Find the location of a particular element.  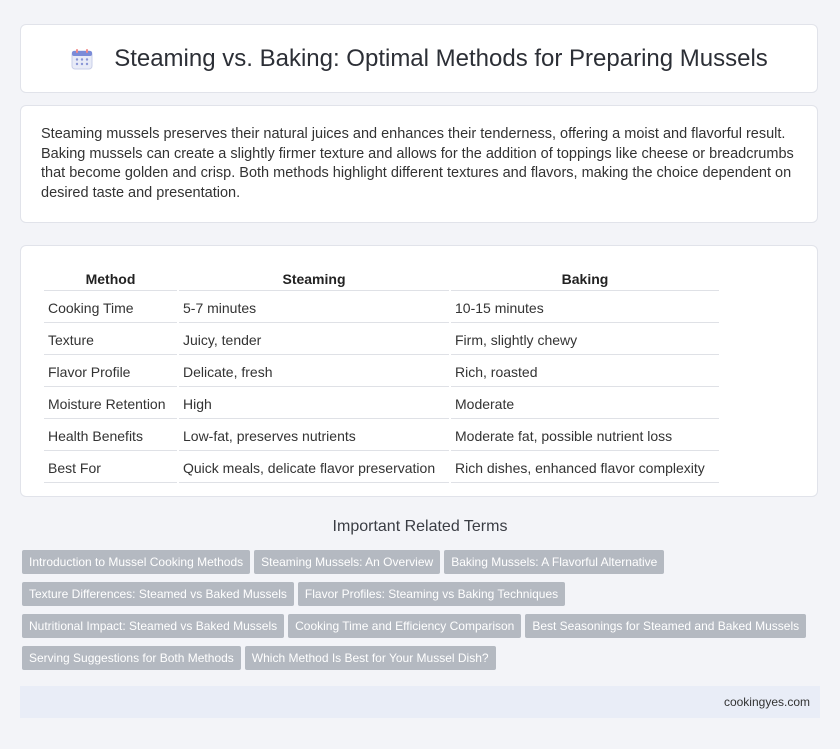

column-header-method: Method is located at coordinates (110, 279).